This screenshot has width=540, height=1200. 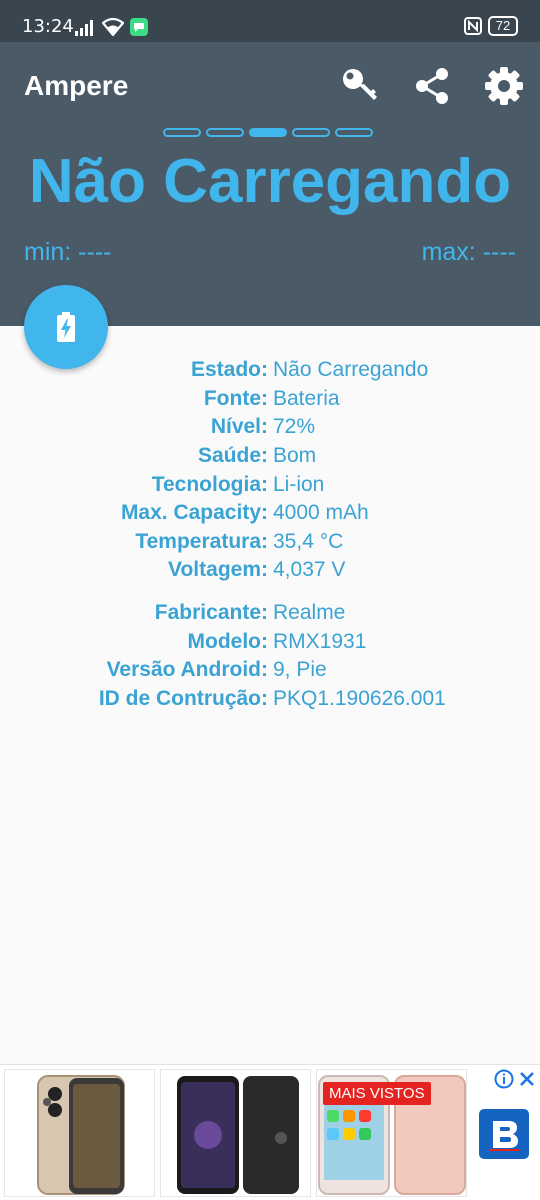 I want to click on wifi-icon, so click(x=113, y=27).